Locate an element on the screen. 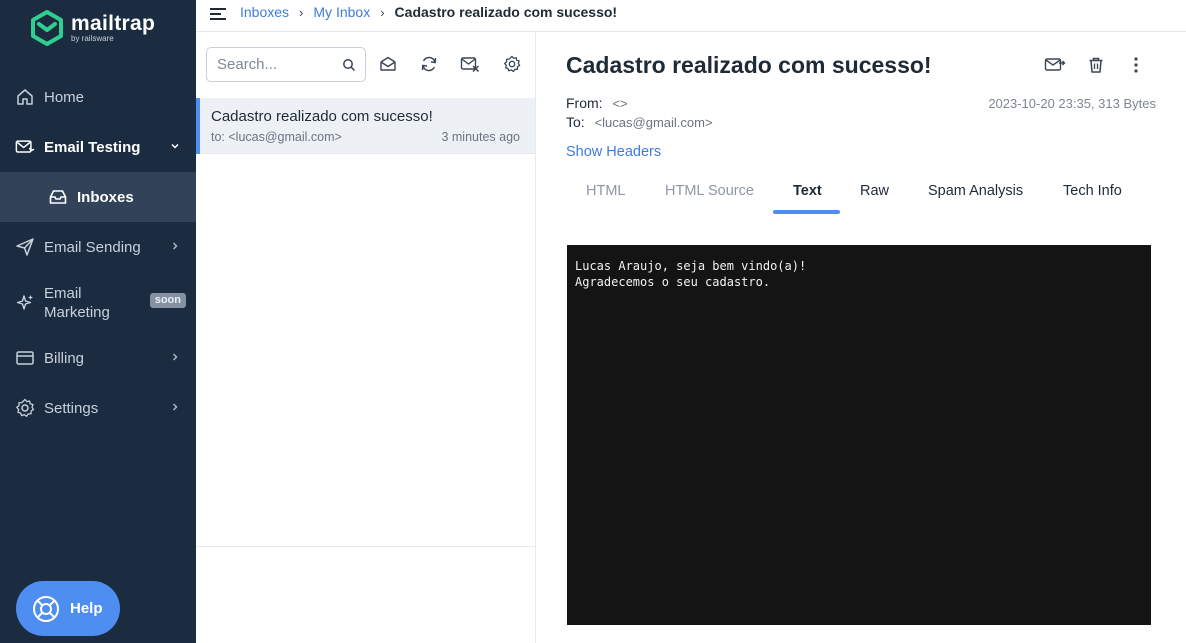 The height and width of the screenshot is (643, 1186). sidebar-item-settings: Settings is located at coordinates (98, 408).